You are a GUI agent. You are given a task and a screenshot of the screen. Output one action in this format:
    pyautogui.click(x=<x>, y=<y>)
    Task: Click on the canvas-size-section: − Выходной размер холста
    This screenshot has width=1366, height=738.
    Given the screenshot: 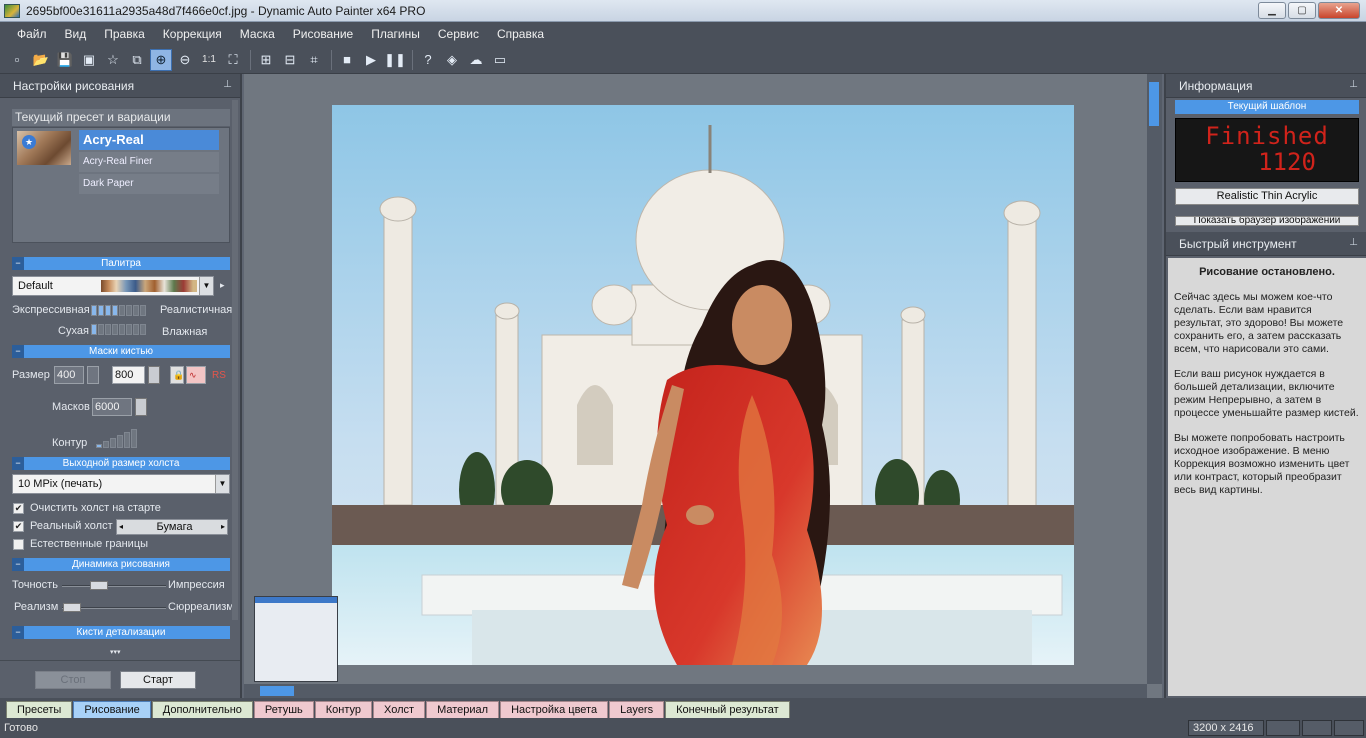 What is the action you would take?
    pyautogui.click(x=121, y=463)
    